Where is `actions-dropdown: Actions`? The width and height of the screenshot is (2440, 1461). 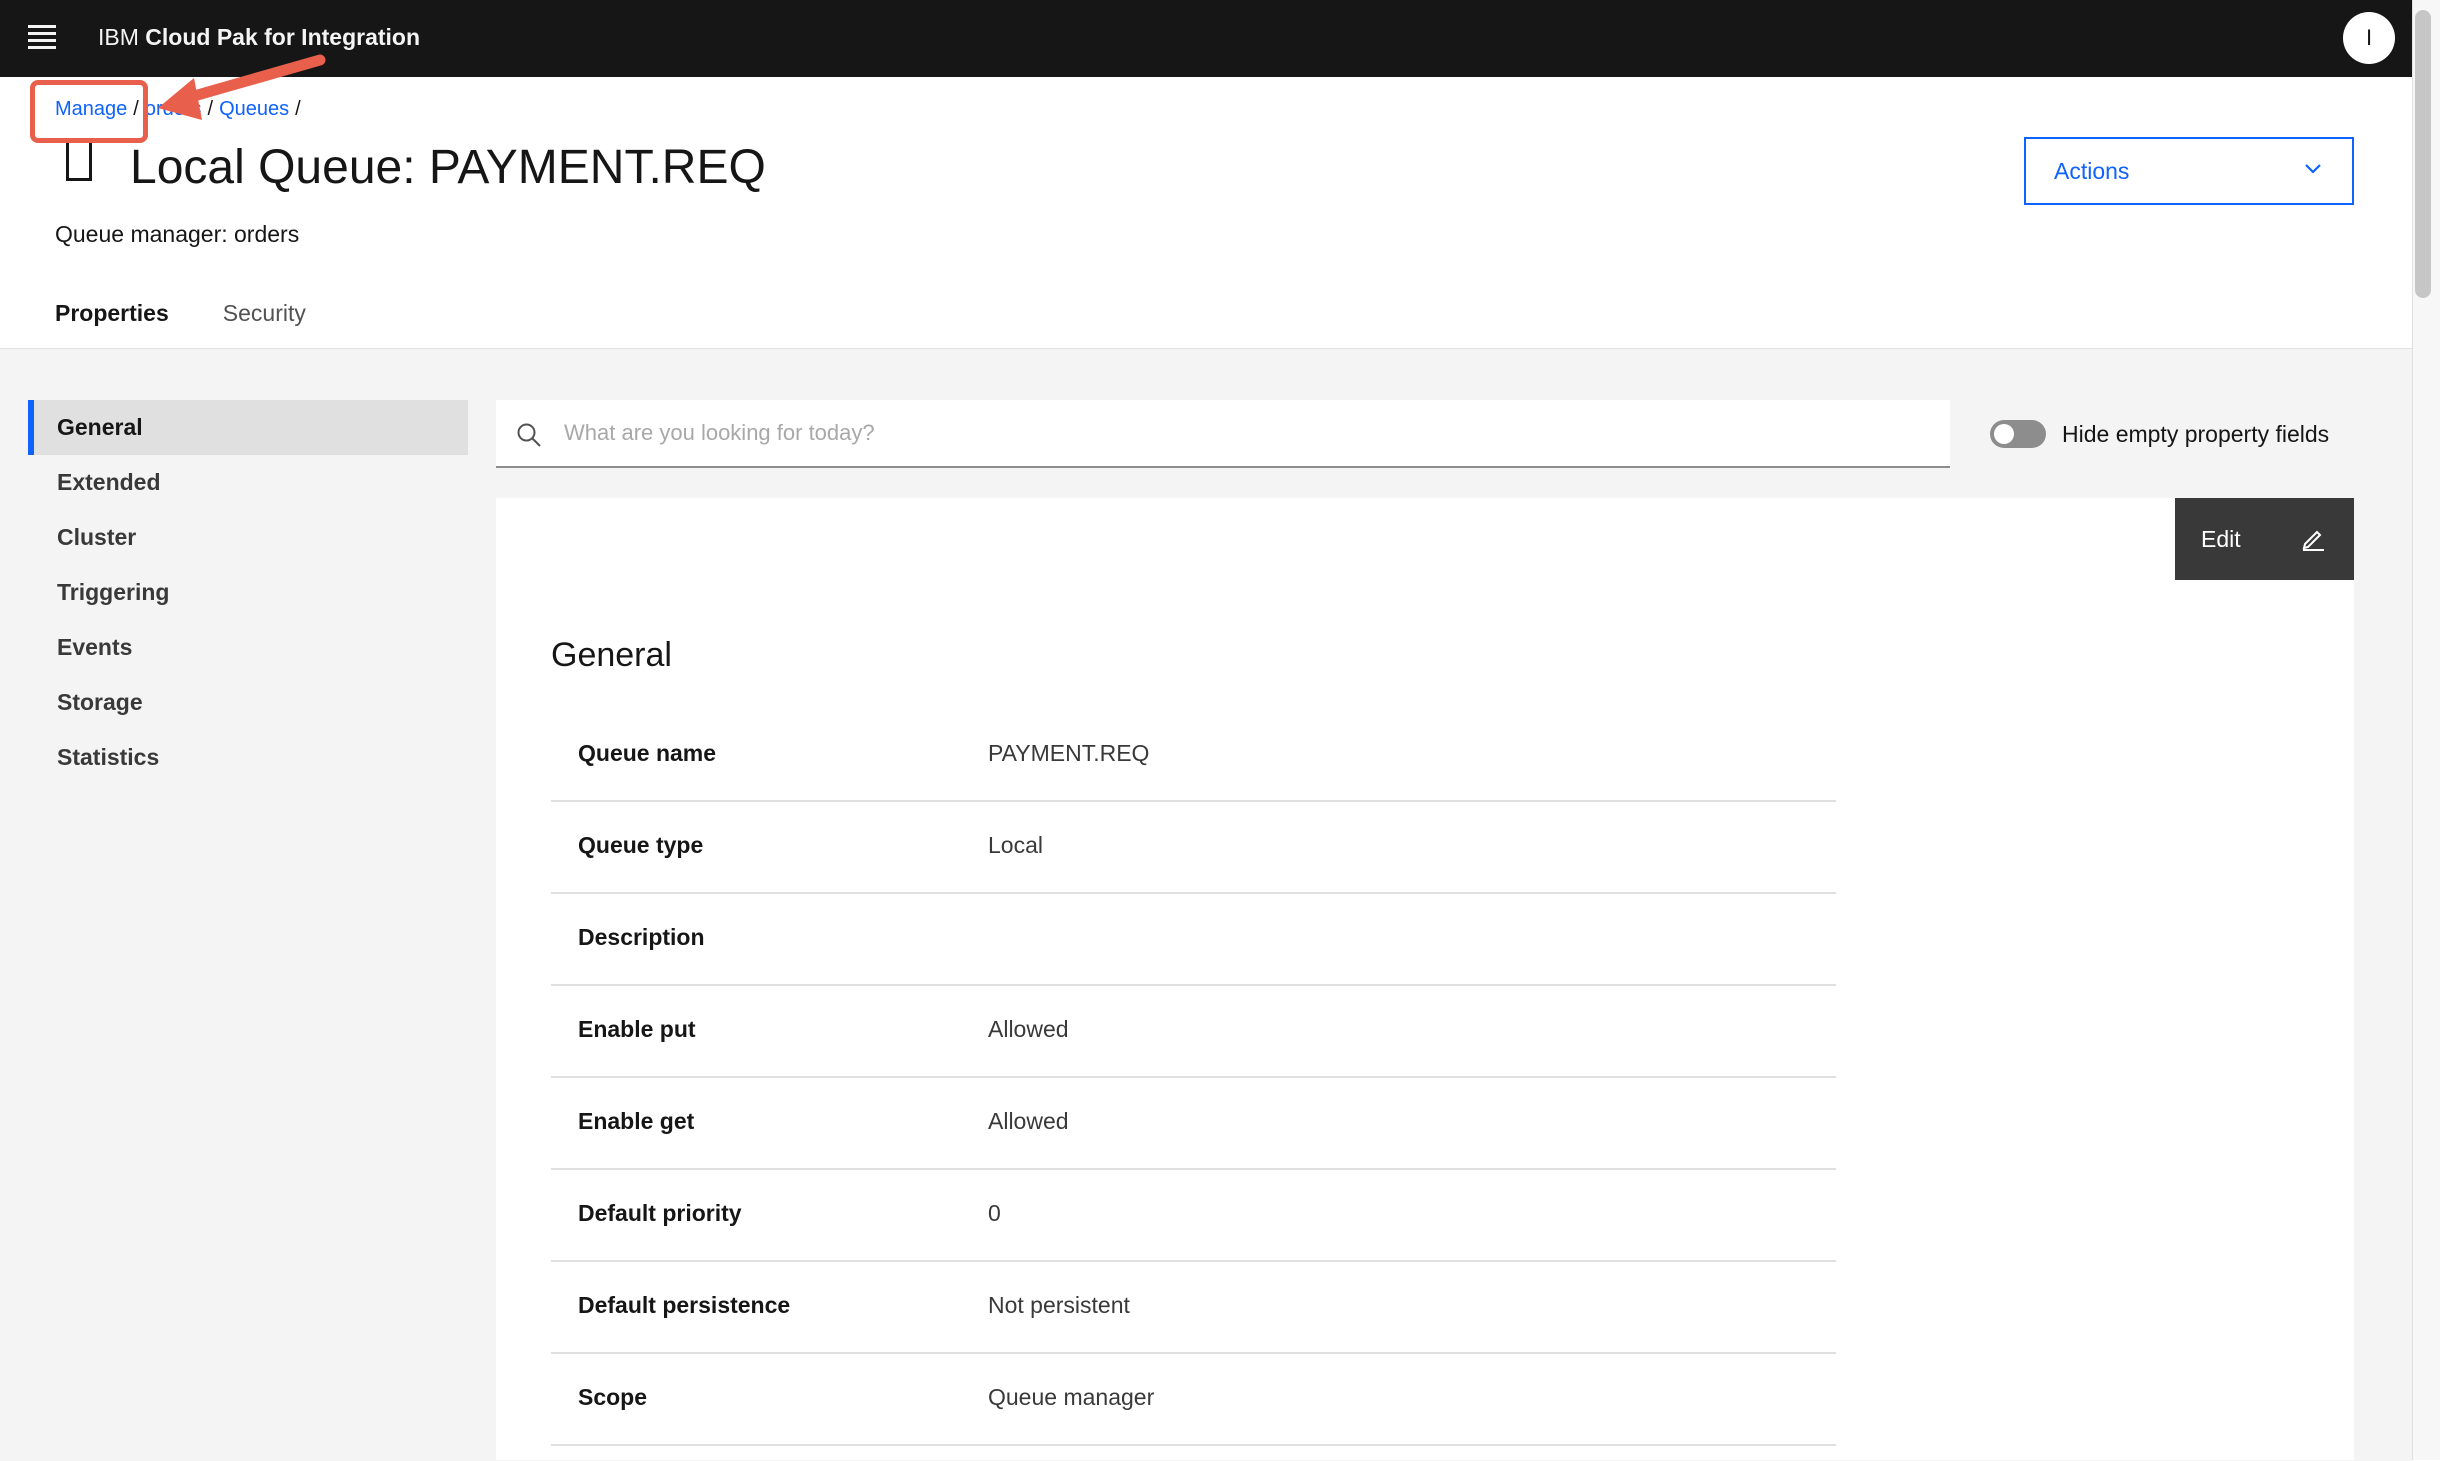
actions-dropdown: Actions is located at coordinates (2189, 171).